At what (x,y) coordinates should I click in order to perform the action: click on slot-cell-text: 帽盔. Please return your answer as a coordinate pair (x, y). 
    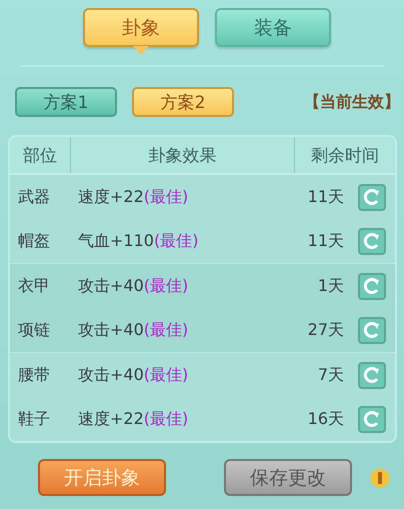
    Looking at the image, I should click on (34, 241).